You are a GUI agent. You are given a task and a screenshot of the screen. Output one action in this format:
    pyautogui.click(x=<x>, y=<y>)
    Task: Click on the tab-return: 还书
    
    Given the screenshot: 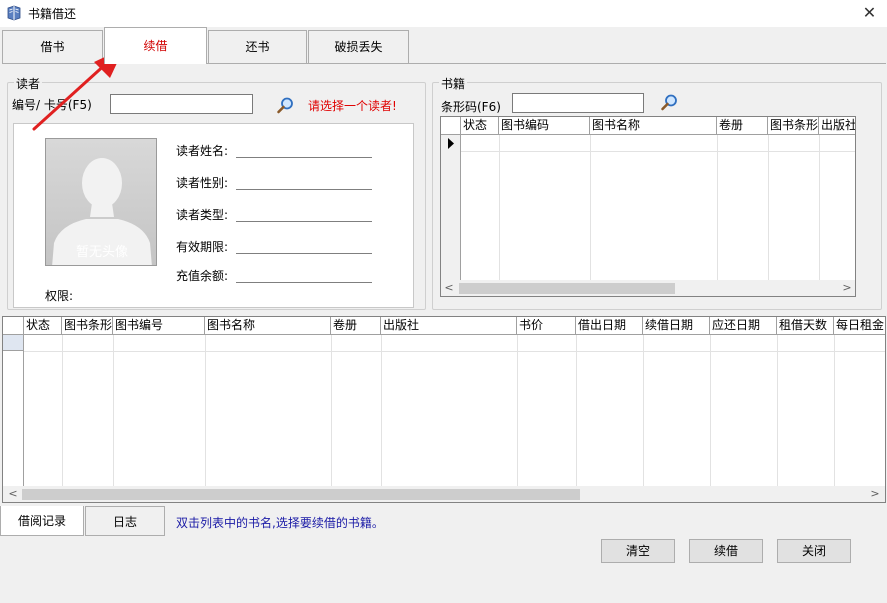 What is the action you would take?
    pyautogui.click(x=257, y=47)
    